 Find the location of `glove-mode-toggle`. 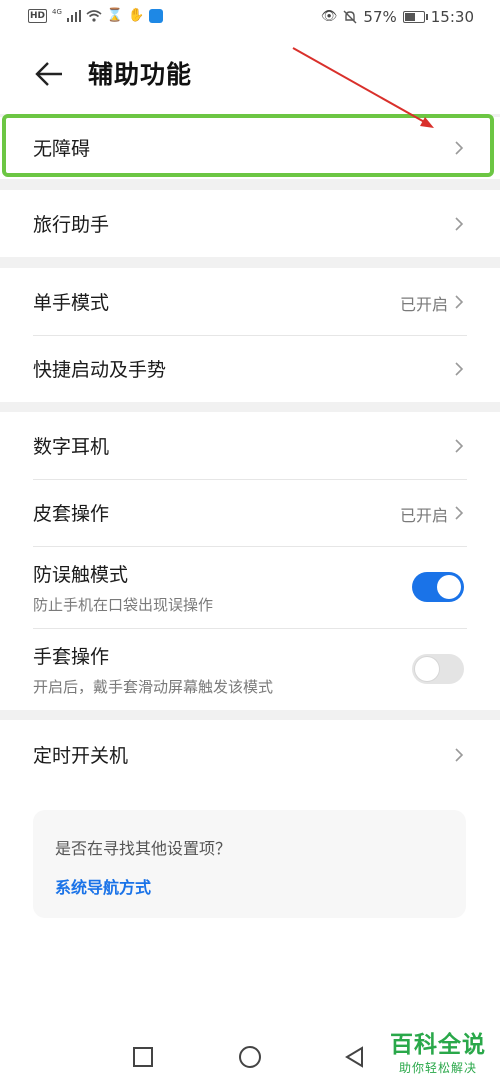

glove-mode-toggle is located at coordinates (438, 669).